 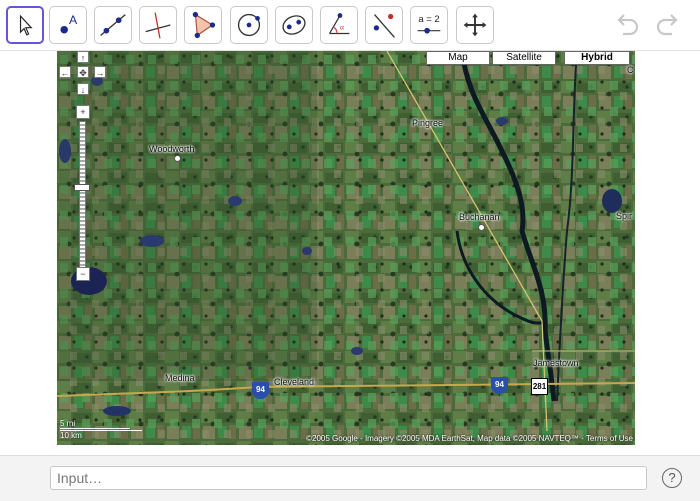 What do you see at coordinates (524, 58) in the screenshot?
I see `map-type-satellite-button: Satellite` at bounding box center [524, 58].